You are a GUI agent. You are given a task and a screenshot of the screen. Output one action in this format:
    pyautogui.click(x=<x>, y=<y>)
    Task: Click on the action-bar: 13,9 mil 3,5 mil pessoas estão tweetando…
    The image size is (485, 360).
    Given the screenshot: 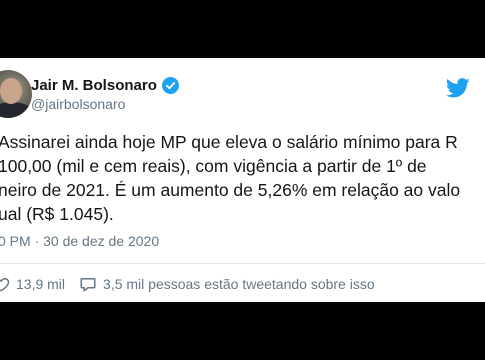 What is the action you would take?
    pyautogui.click(x=187, y=284)
    